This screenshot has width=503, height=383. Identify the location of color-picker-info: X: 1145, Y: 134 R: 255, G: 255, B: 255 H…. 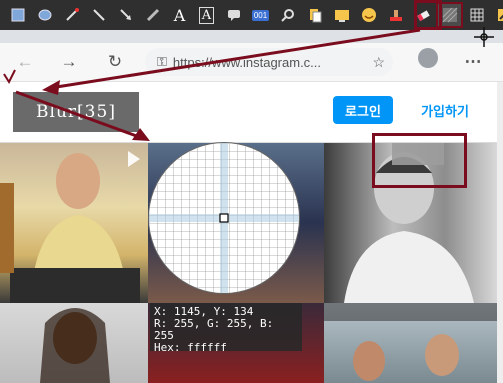
(226, 328).